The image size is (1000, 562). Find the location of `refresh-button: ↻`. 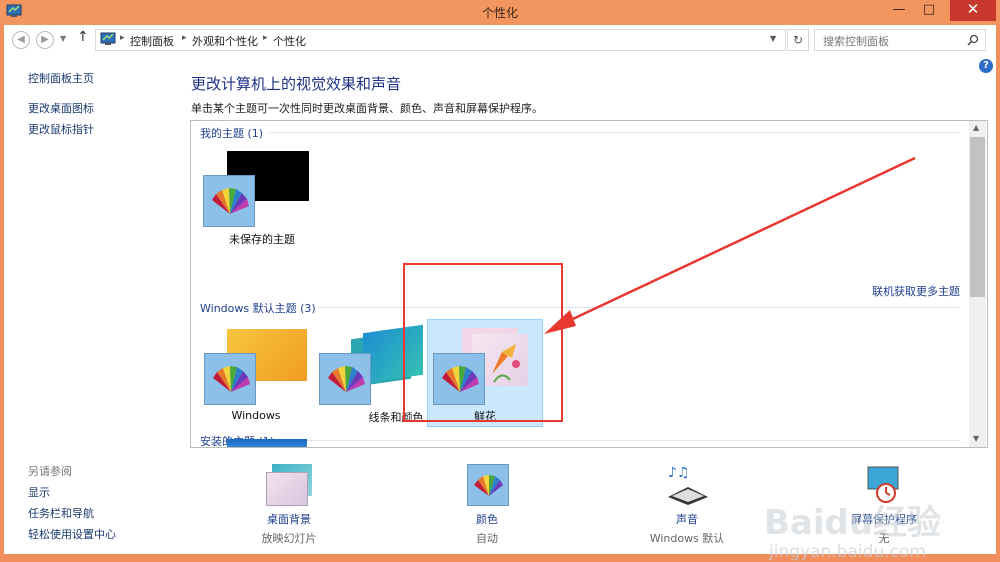

refresh-button: ↻ is located at coordinates (798, 40).